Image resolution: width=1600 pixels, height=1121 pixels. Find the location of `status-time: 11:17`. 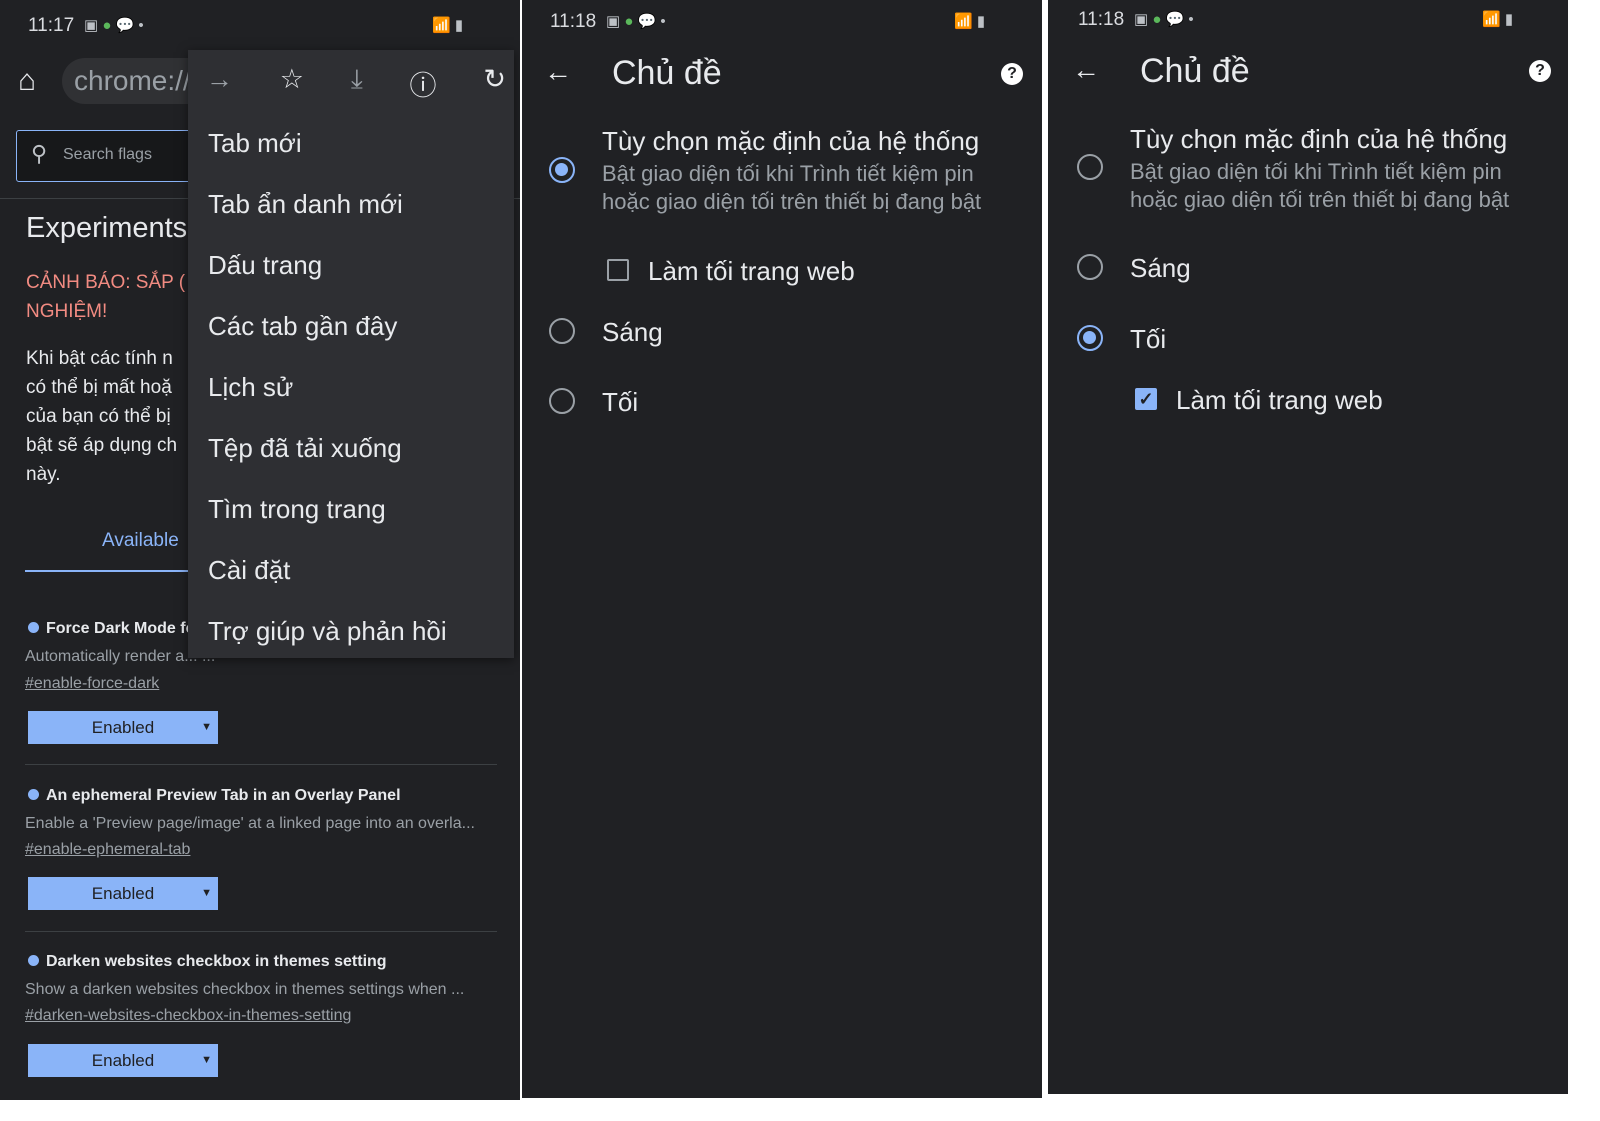

status-time: 11:17 is located at coordinates (51, 25).